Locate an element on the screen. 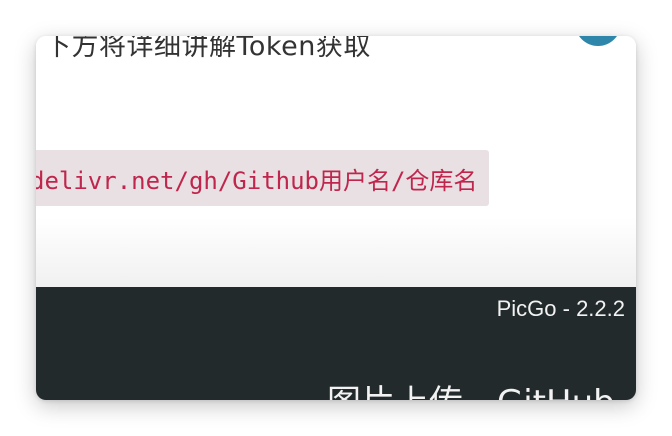 This screenshot has height=436, width=672. inline-code: delivr.net/gh/Github用户名/仓库名 is located at coordinates (263, 178).